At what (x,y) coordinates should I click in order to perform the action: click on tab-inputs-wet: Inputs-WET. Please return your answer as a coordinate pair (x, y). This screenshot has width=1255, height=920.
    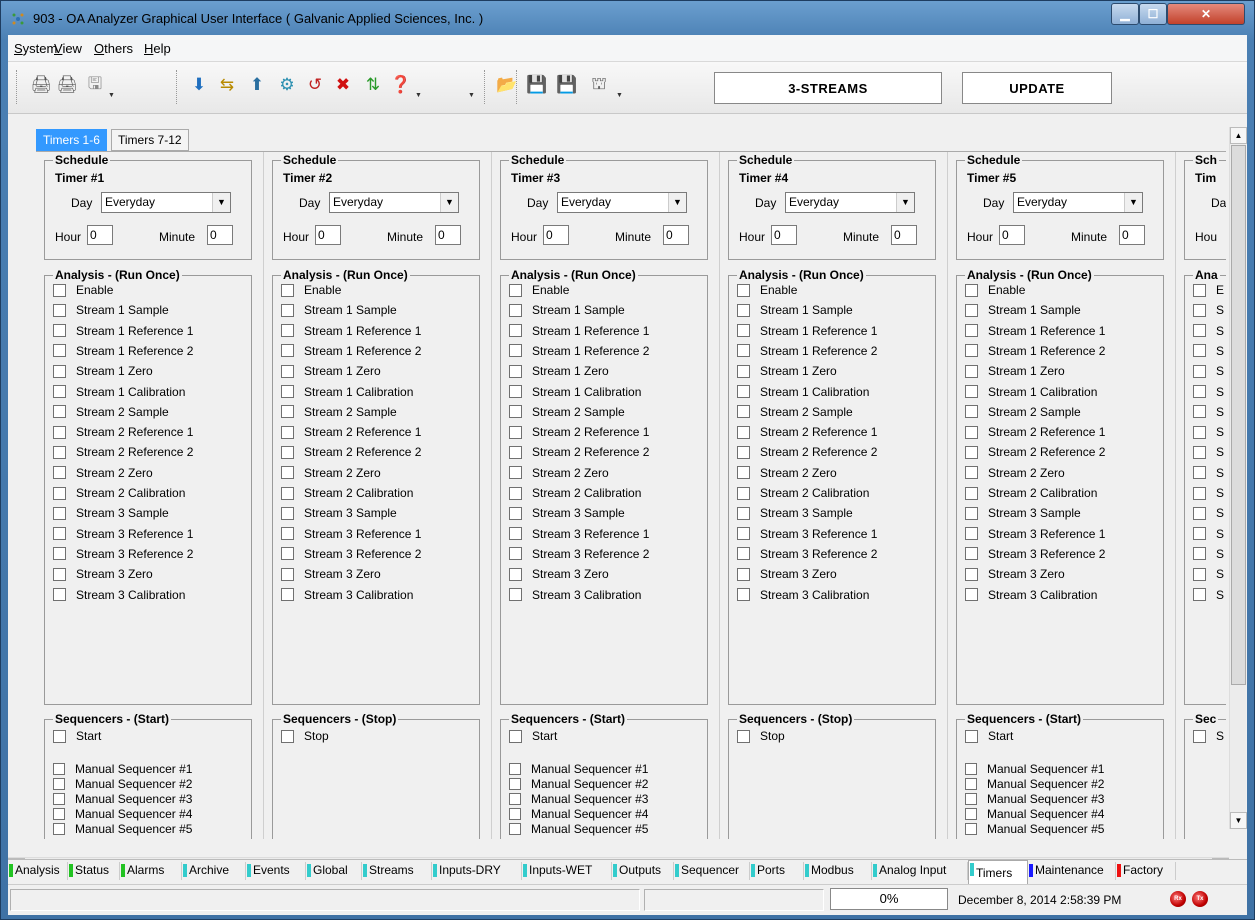
    Looking at the image, I should click on (567, 871).